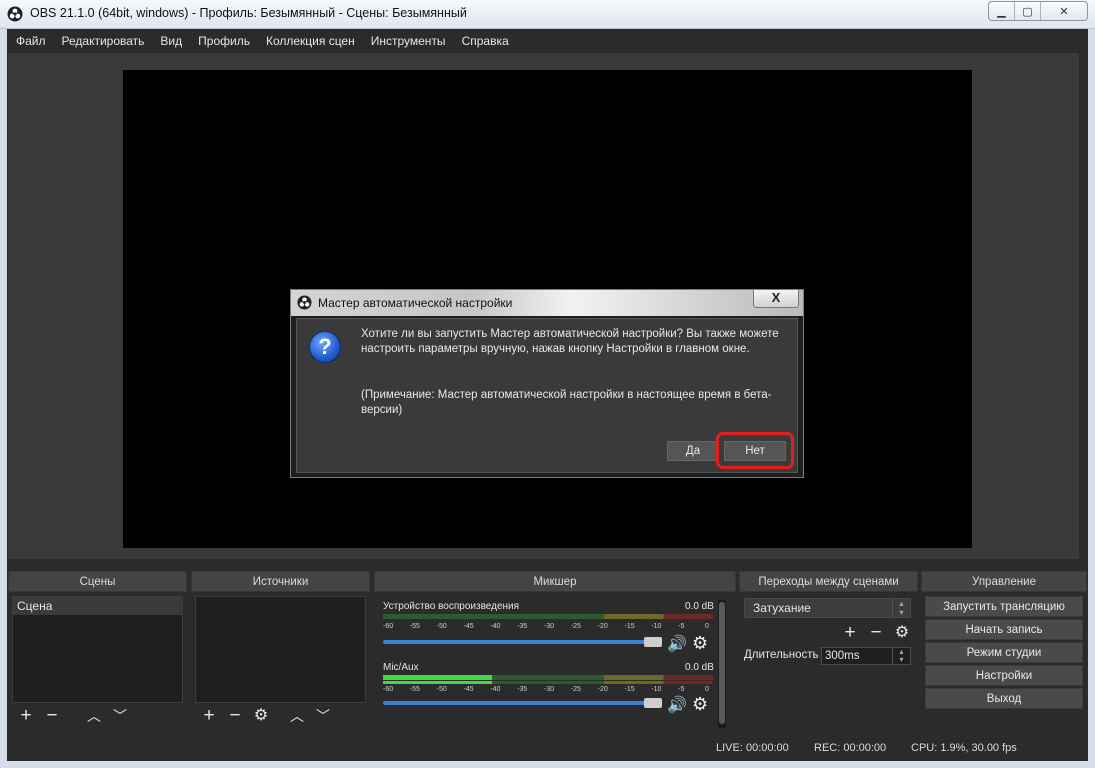 The image size is (1095, 768). What do you see at coordinates (518, 642) in the screenshot?
I see `volume-slider-desktop` at bounding box center [518, 642].